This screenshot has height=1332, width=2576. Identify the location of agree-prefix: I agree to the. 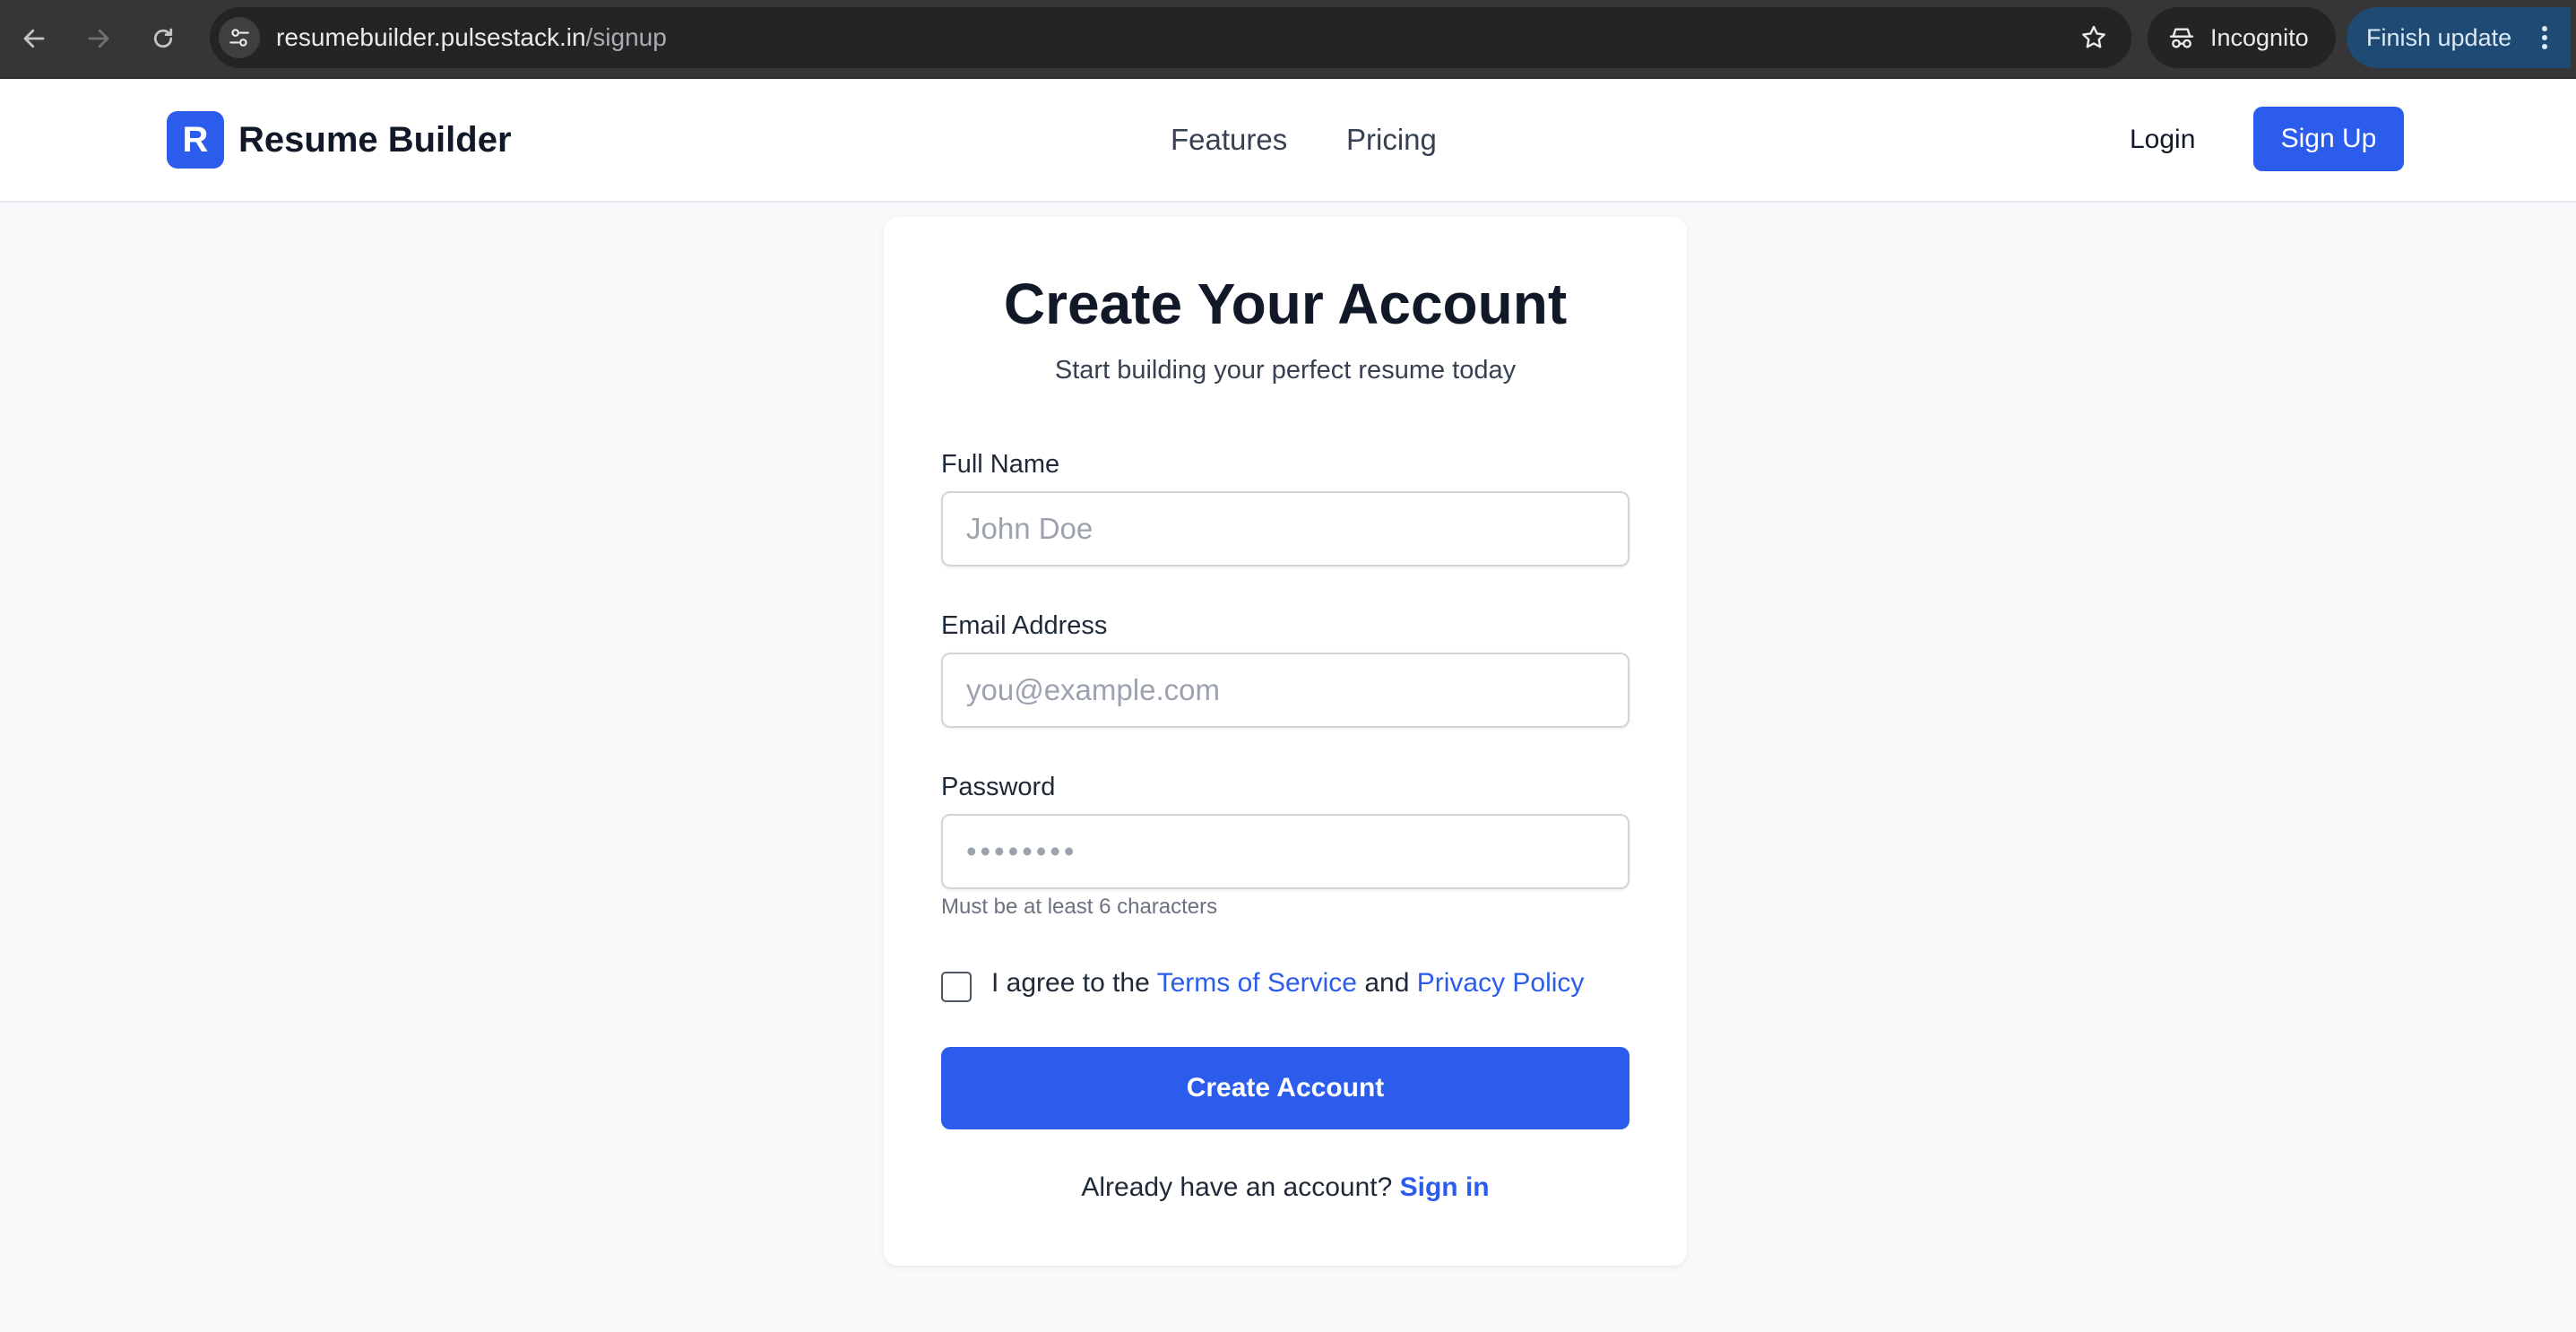
(1074, 983).